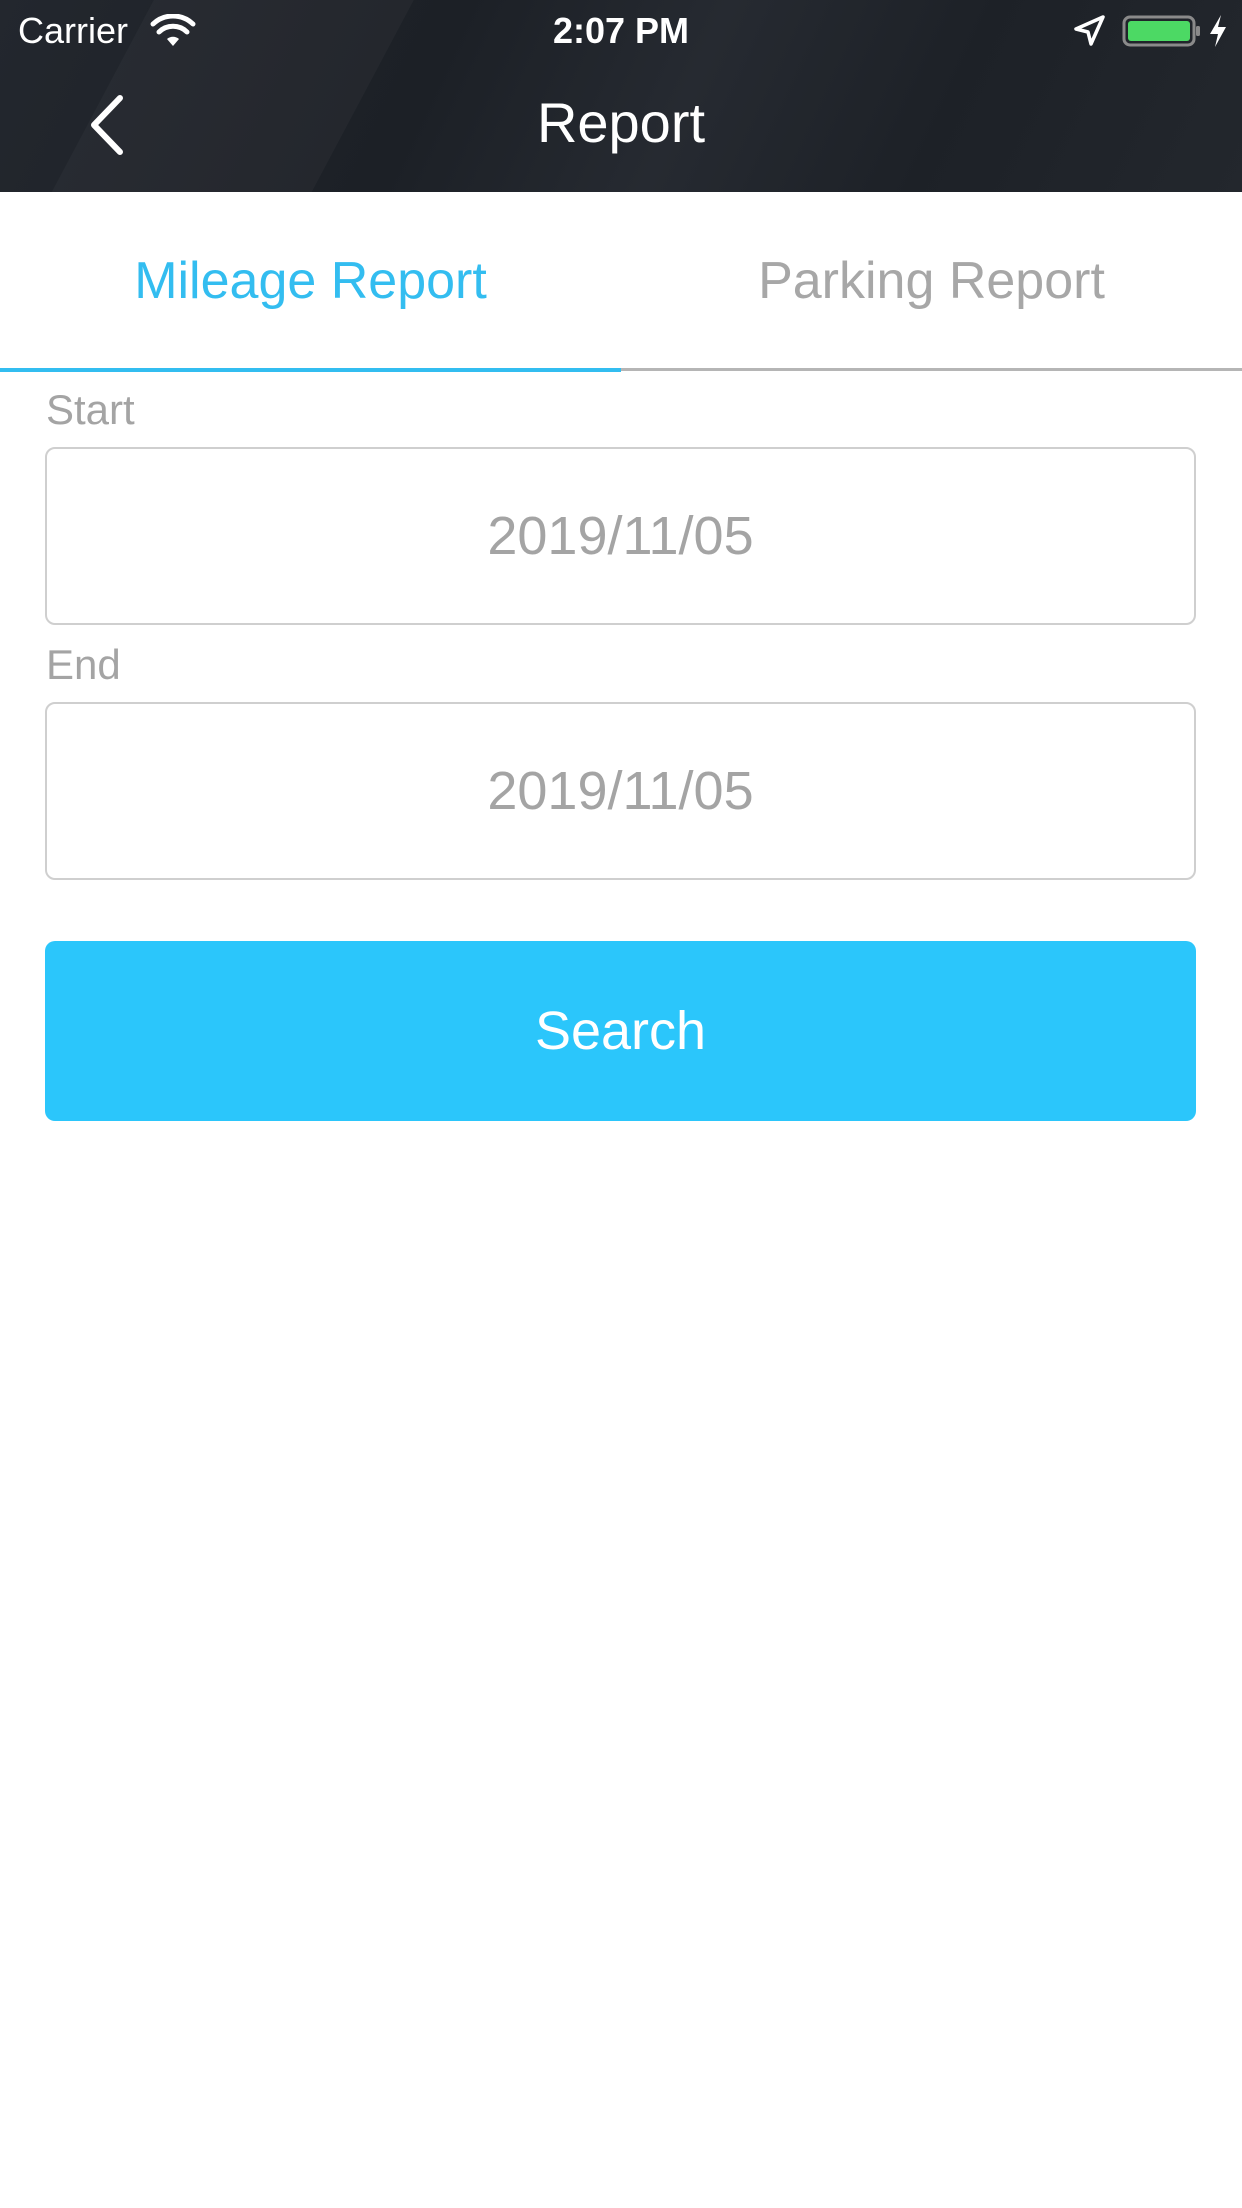 This screenshot has width=1242, height=2208. Describe the element at coordinates (1089, 30) in the screenshot. I see `location-arrow-icon` at that location.